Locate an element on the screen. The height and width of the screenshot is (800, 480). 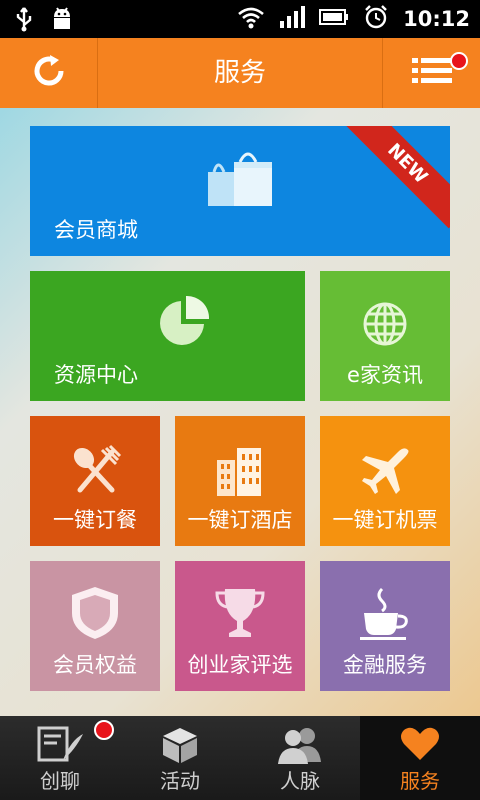
tab-connections: 人脉 is located at coordinates (300, 758).